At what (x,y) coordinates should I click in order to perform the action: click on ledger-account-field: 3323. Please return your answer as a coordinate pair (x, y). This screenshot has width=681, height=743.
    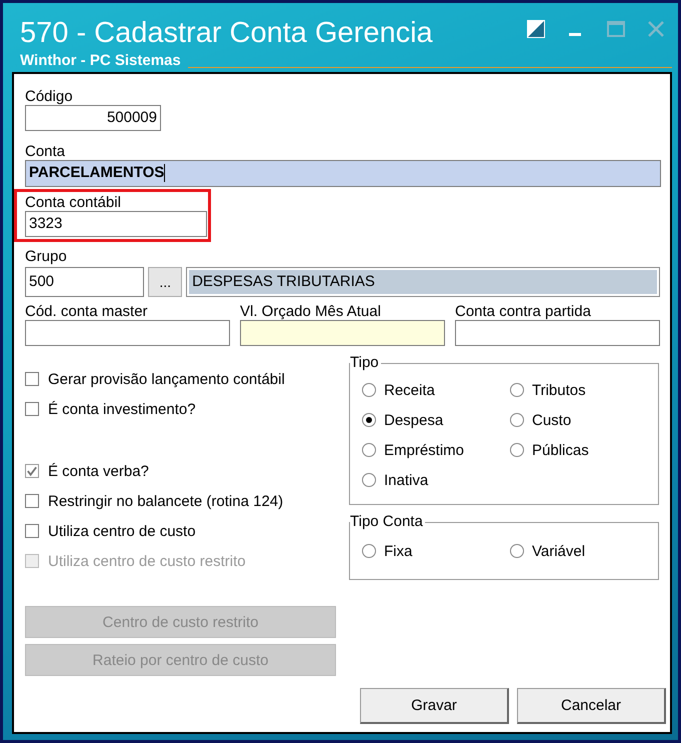
    Looking at the image, I should click on (116, 224).